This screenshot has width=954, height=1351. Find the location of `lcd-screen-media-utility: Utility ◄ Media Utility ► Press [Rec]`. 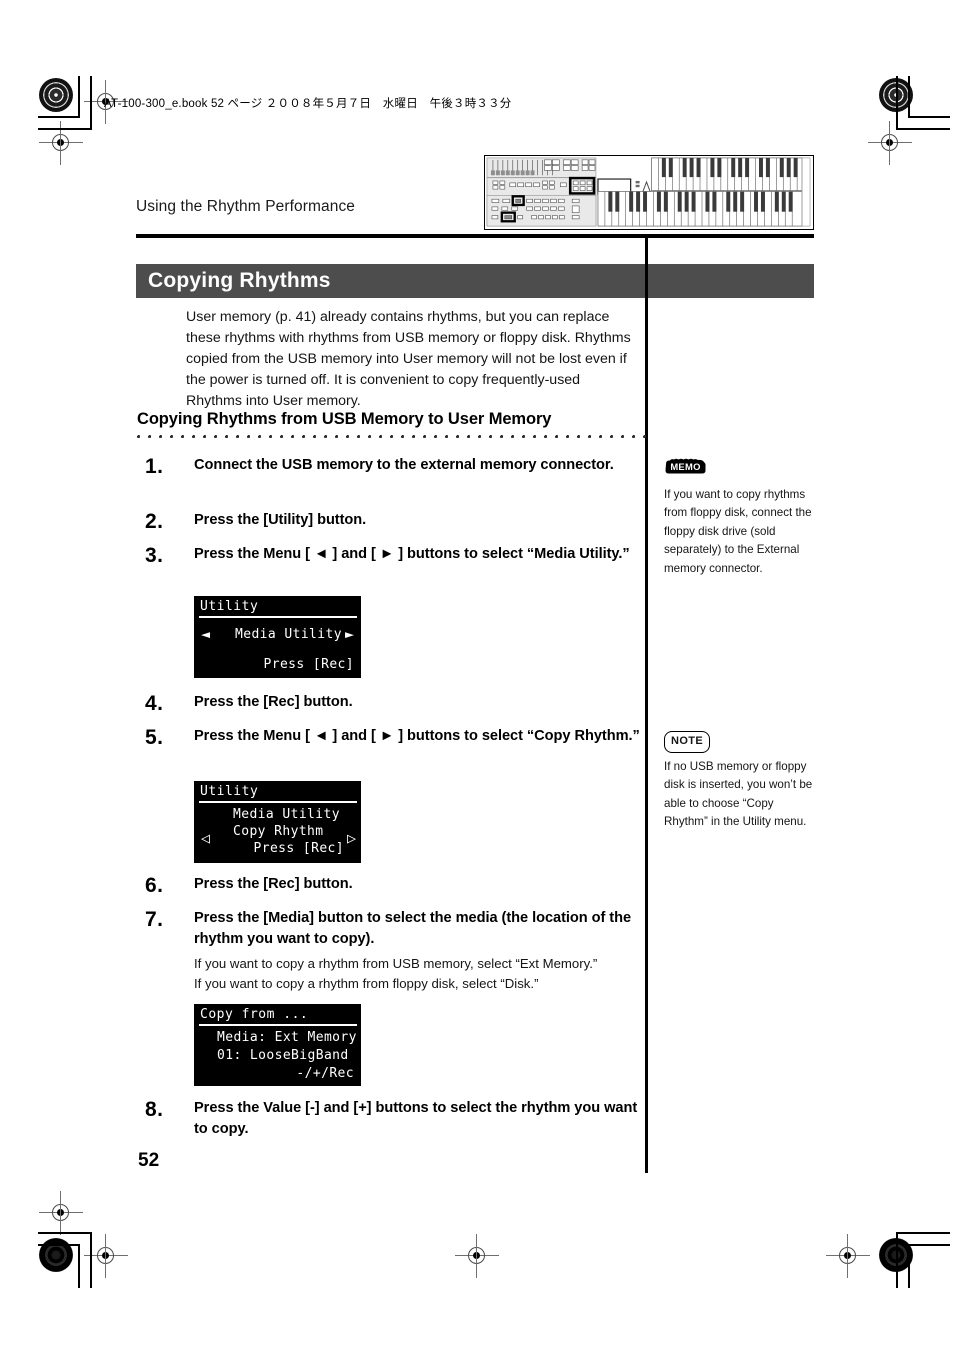

lcd-screen-media-utility: Utility ◄ Media Utility ► Press [Rec] is located at coordinates (277, 637).